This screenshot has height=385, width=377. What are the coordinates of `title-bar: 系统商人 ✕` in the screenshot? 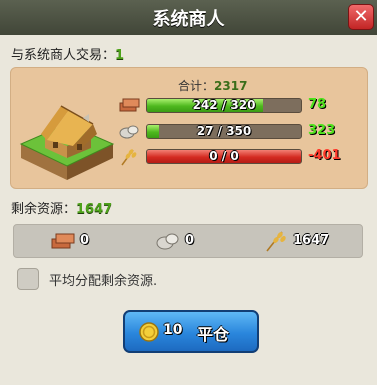 It's located at (188, 17).